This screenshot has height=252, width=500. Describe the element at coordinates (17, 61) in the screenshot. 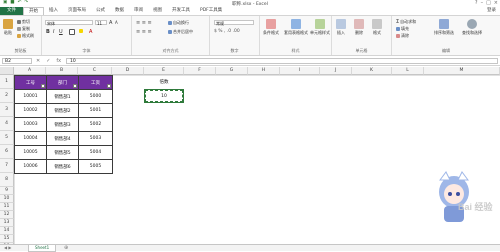

I see `name-box: B2` at that location.